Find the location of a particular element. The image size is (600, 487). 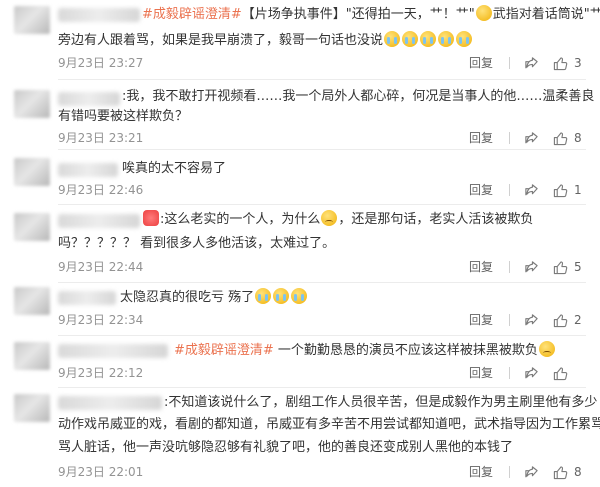

smile-emoji-icon is located at coordinates (483, 13).